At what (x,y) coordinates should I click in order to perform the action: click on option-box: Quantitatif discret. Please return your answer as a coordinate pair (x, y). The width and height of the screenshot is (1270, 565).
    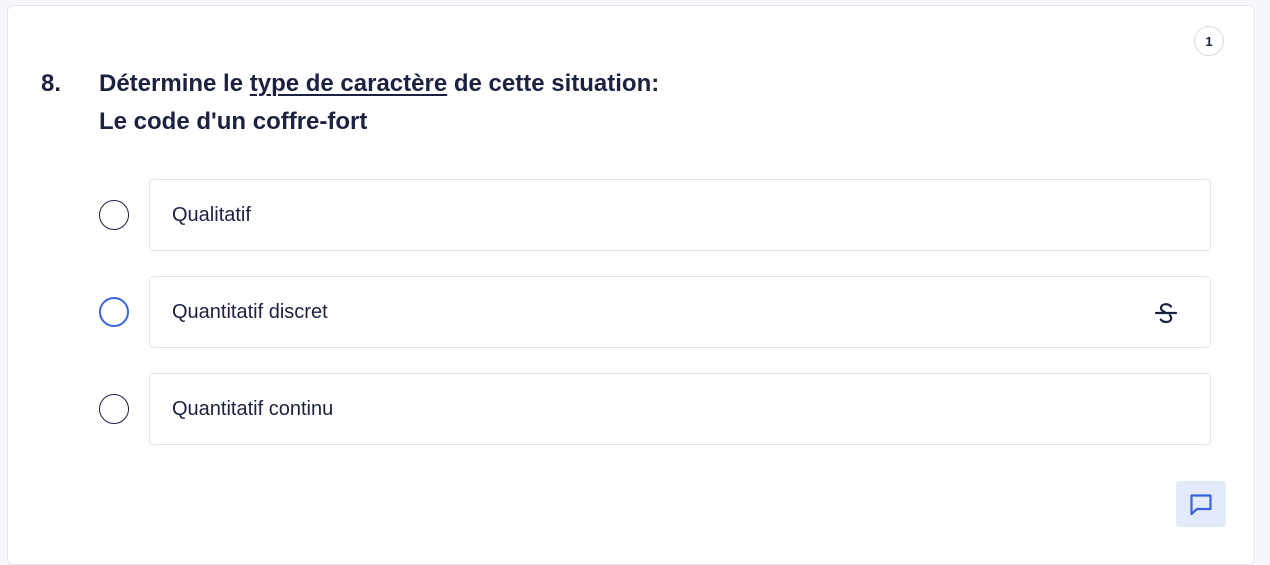
    Looking at the image, I should click on (680, 312).